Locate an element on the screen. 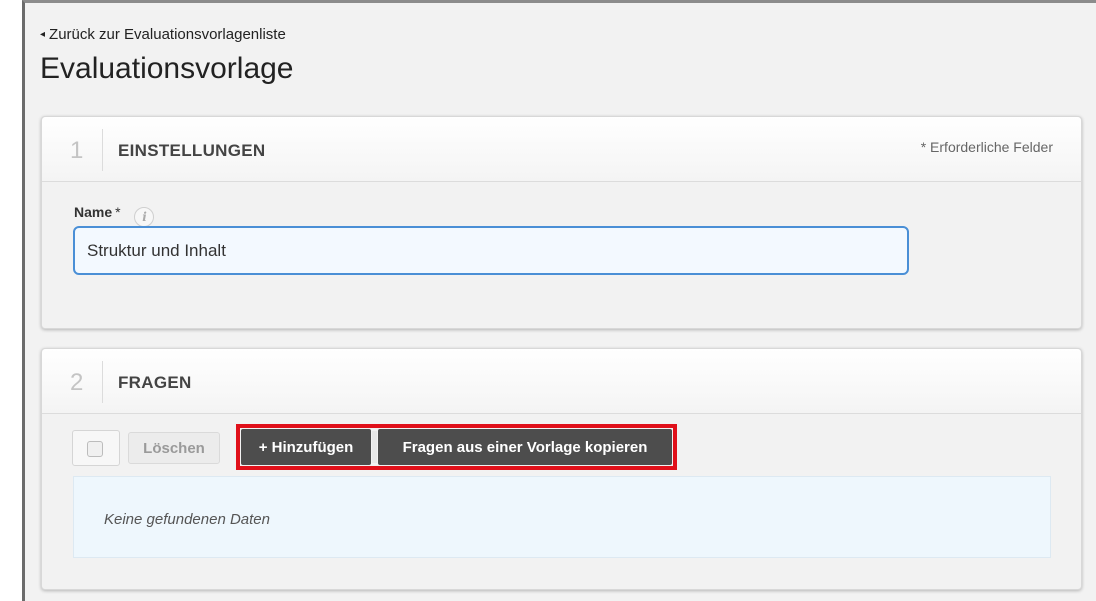  step-number: 1 is located at coordinates (77, 150).